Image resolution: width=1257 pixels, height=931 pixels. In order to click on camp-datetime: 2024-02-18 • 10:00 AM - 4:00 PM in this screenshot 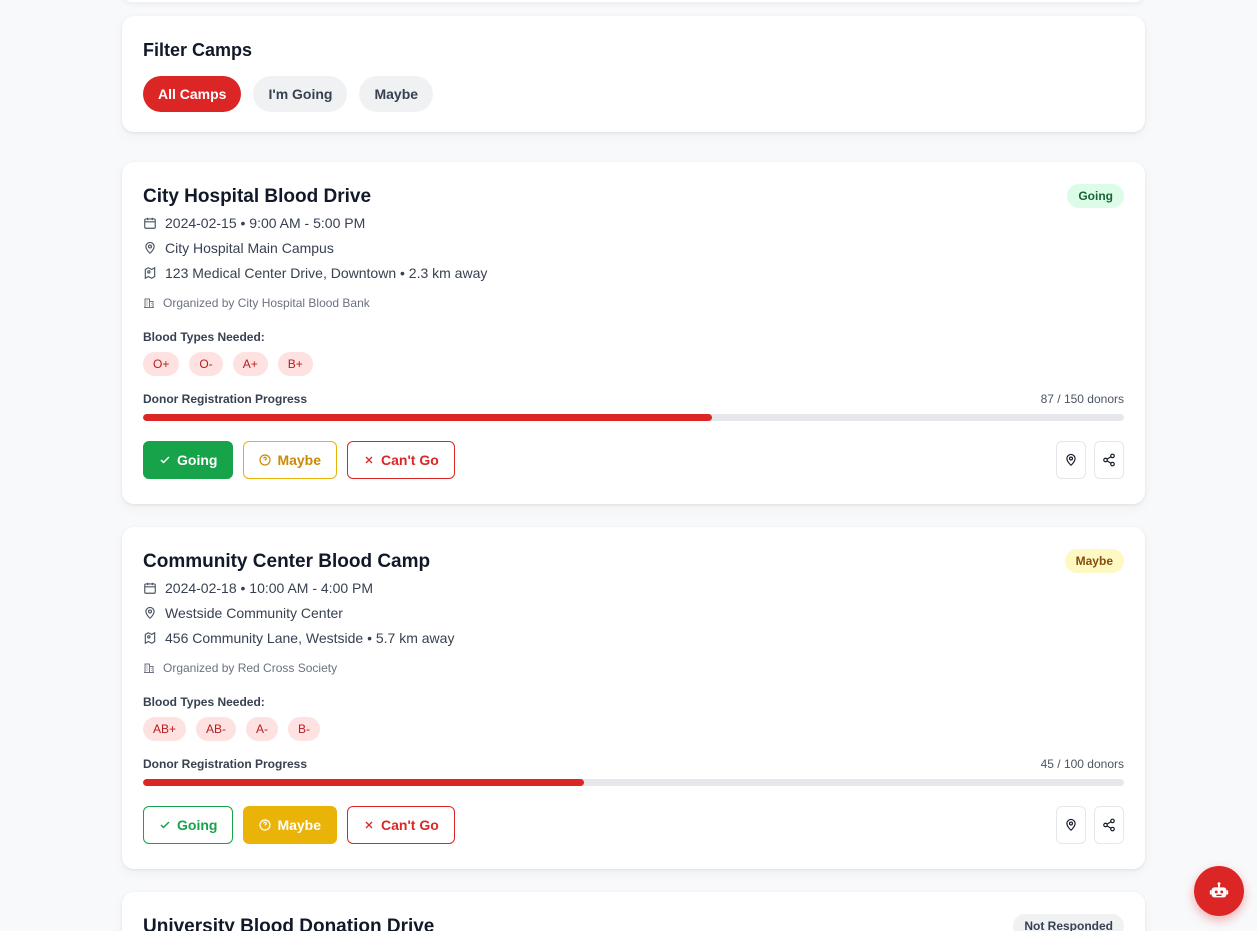, I will do `click(633, 588)`.